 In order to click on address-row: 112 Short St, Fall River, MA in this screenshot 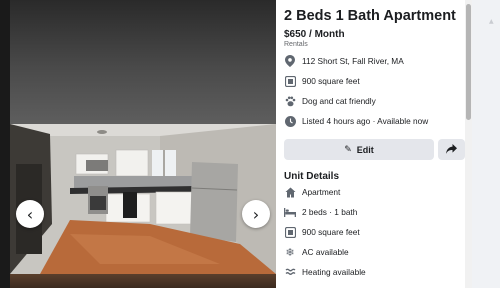, I will do `click(344, 61)`.